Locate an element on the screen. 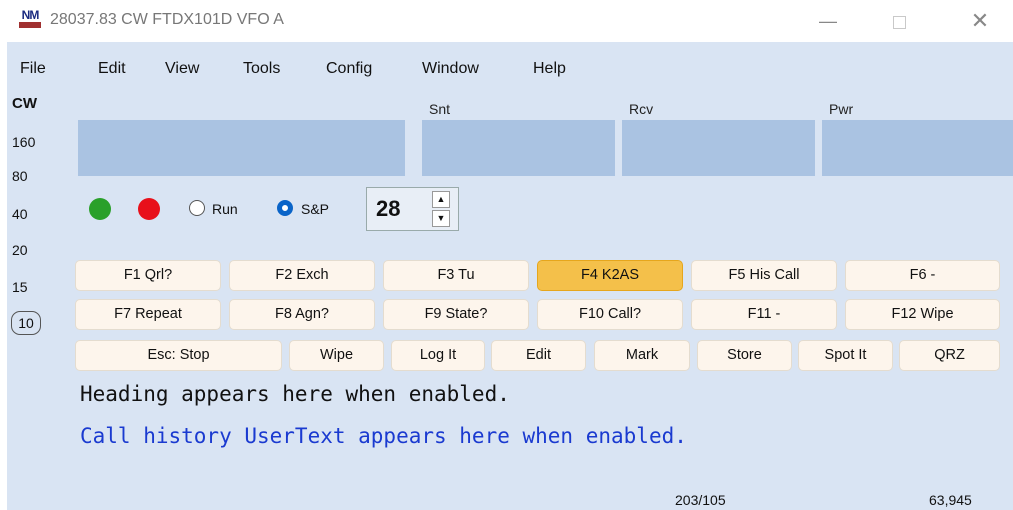 The height and width of the screenshot is (510, 1013). qso-count-status: 203/105 is located at coordinates (700, 500).